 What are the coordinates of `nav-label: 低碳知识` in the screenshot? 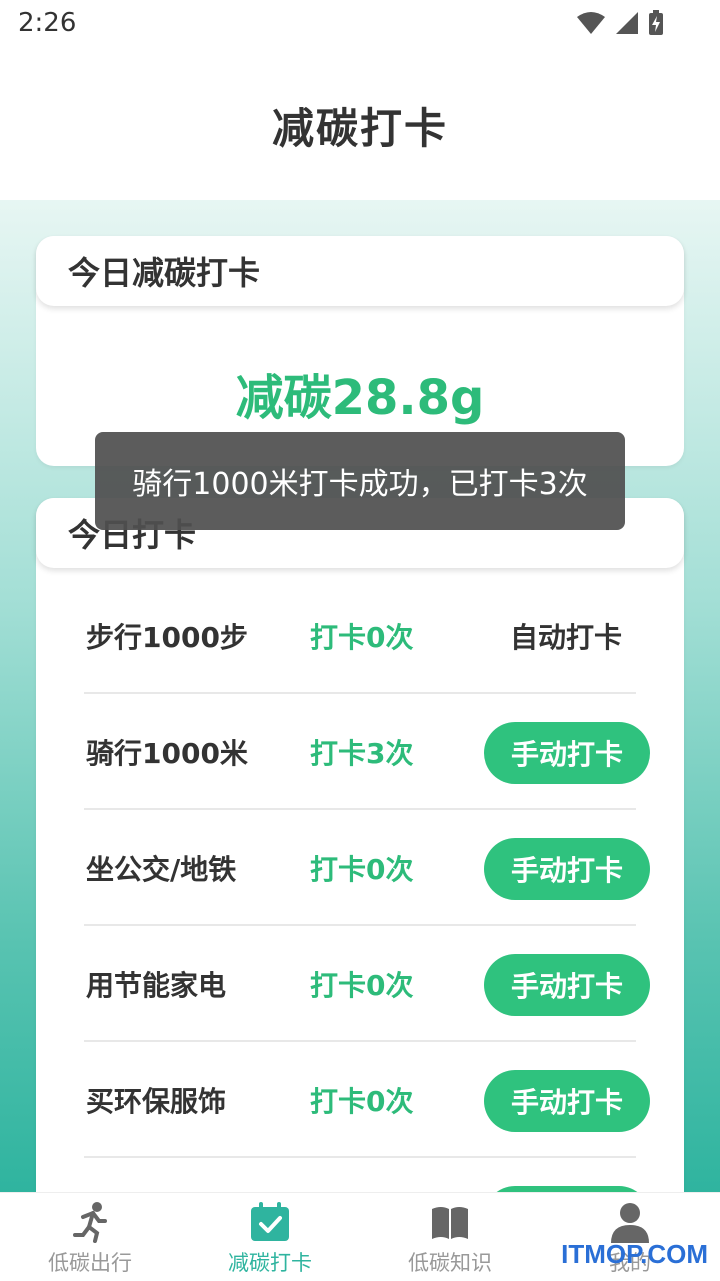 It's located at (450, 1263).